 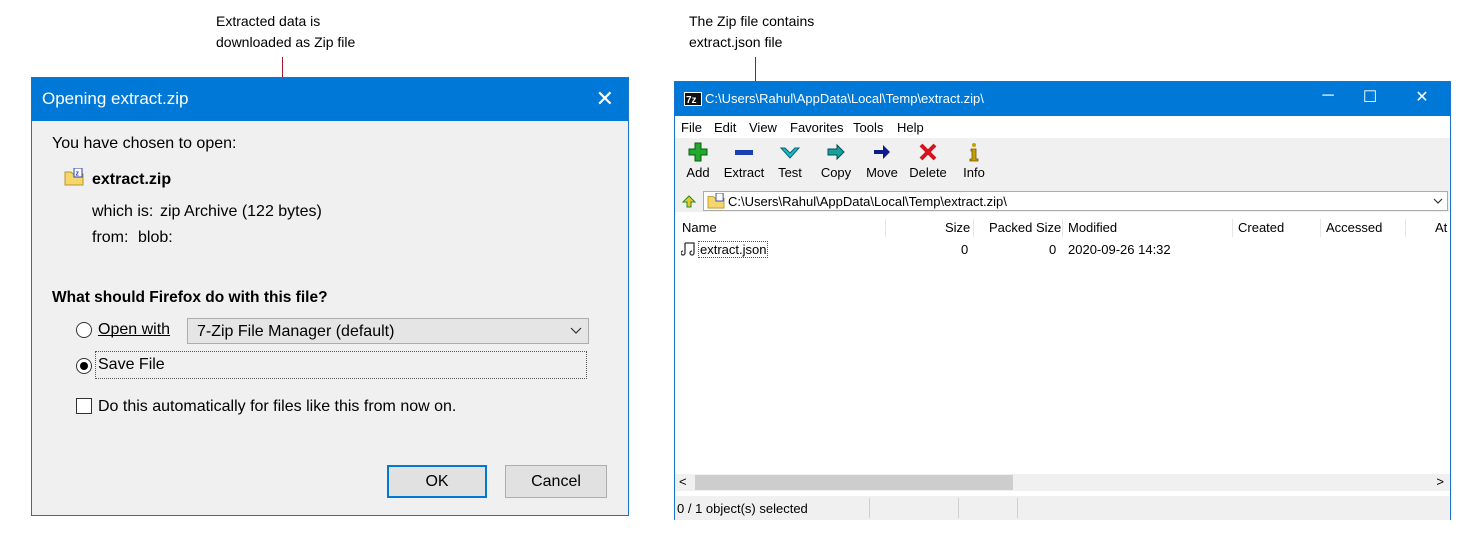 What do you see at coordinates (285, 32) in the screenshot?
I see `callout-left: Extracted data is downloaded as Zip file` at bounding box center [285, 32].